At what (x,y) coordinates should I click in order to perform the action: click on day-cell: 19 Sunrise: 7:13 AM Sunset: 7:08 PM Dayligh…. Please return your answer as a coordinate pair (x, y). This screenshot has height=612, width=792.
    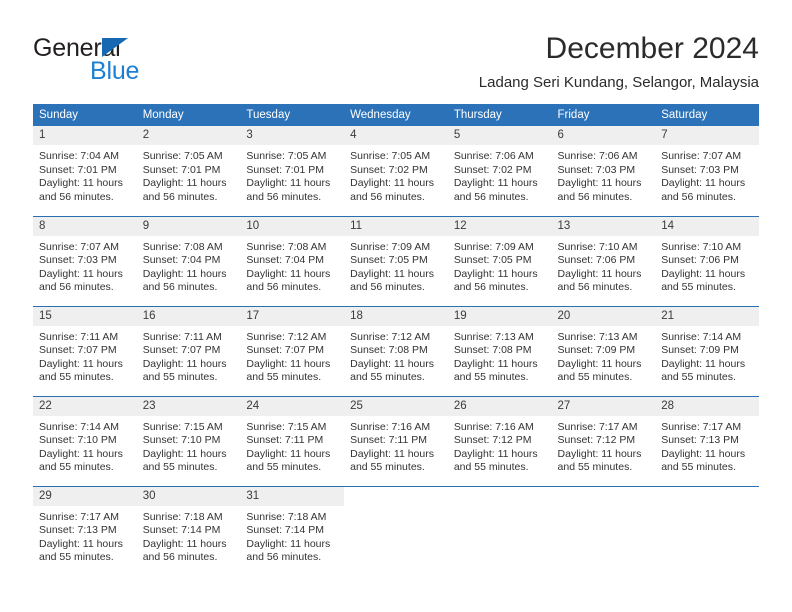
    Looking at the image, I should click on (499, 350).